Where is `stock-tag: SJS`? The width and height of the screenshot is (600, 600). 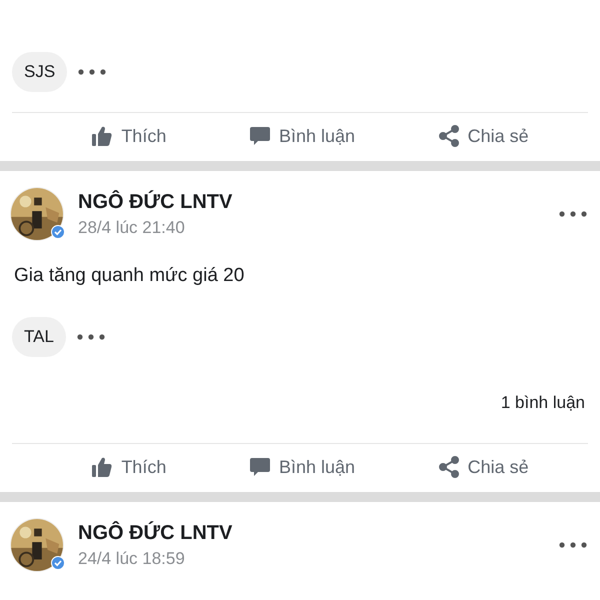
stock-tag: SJS is located at coordinates (40, 72).